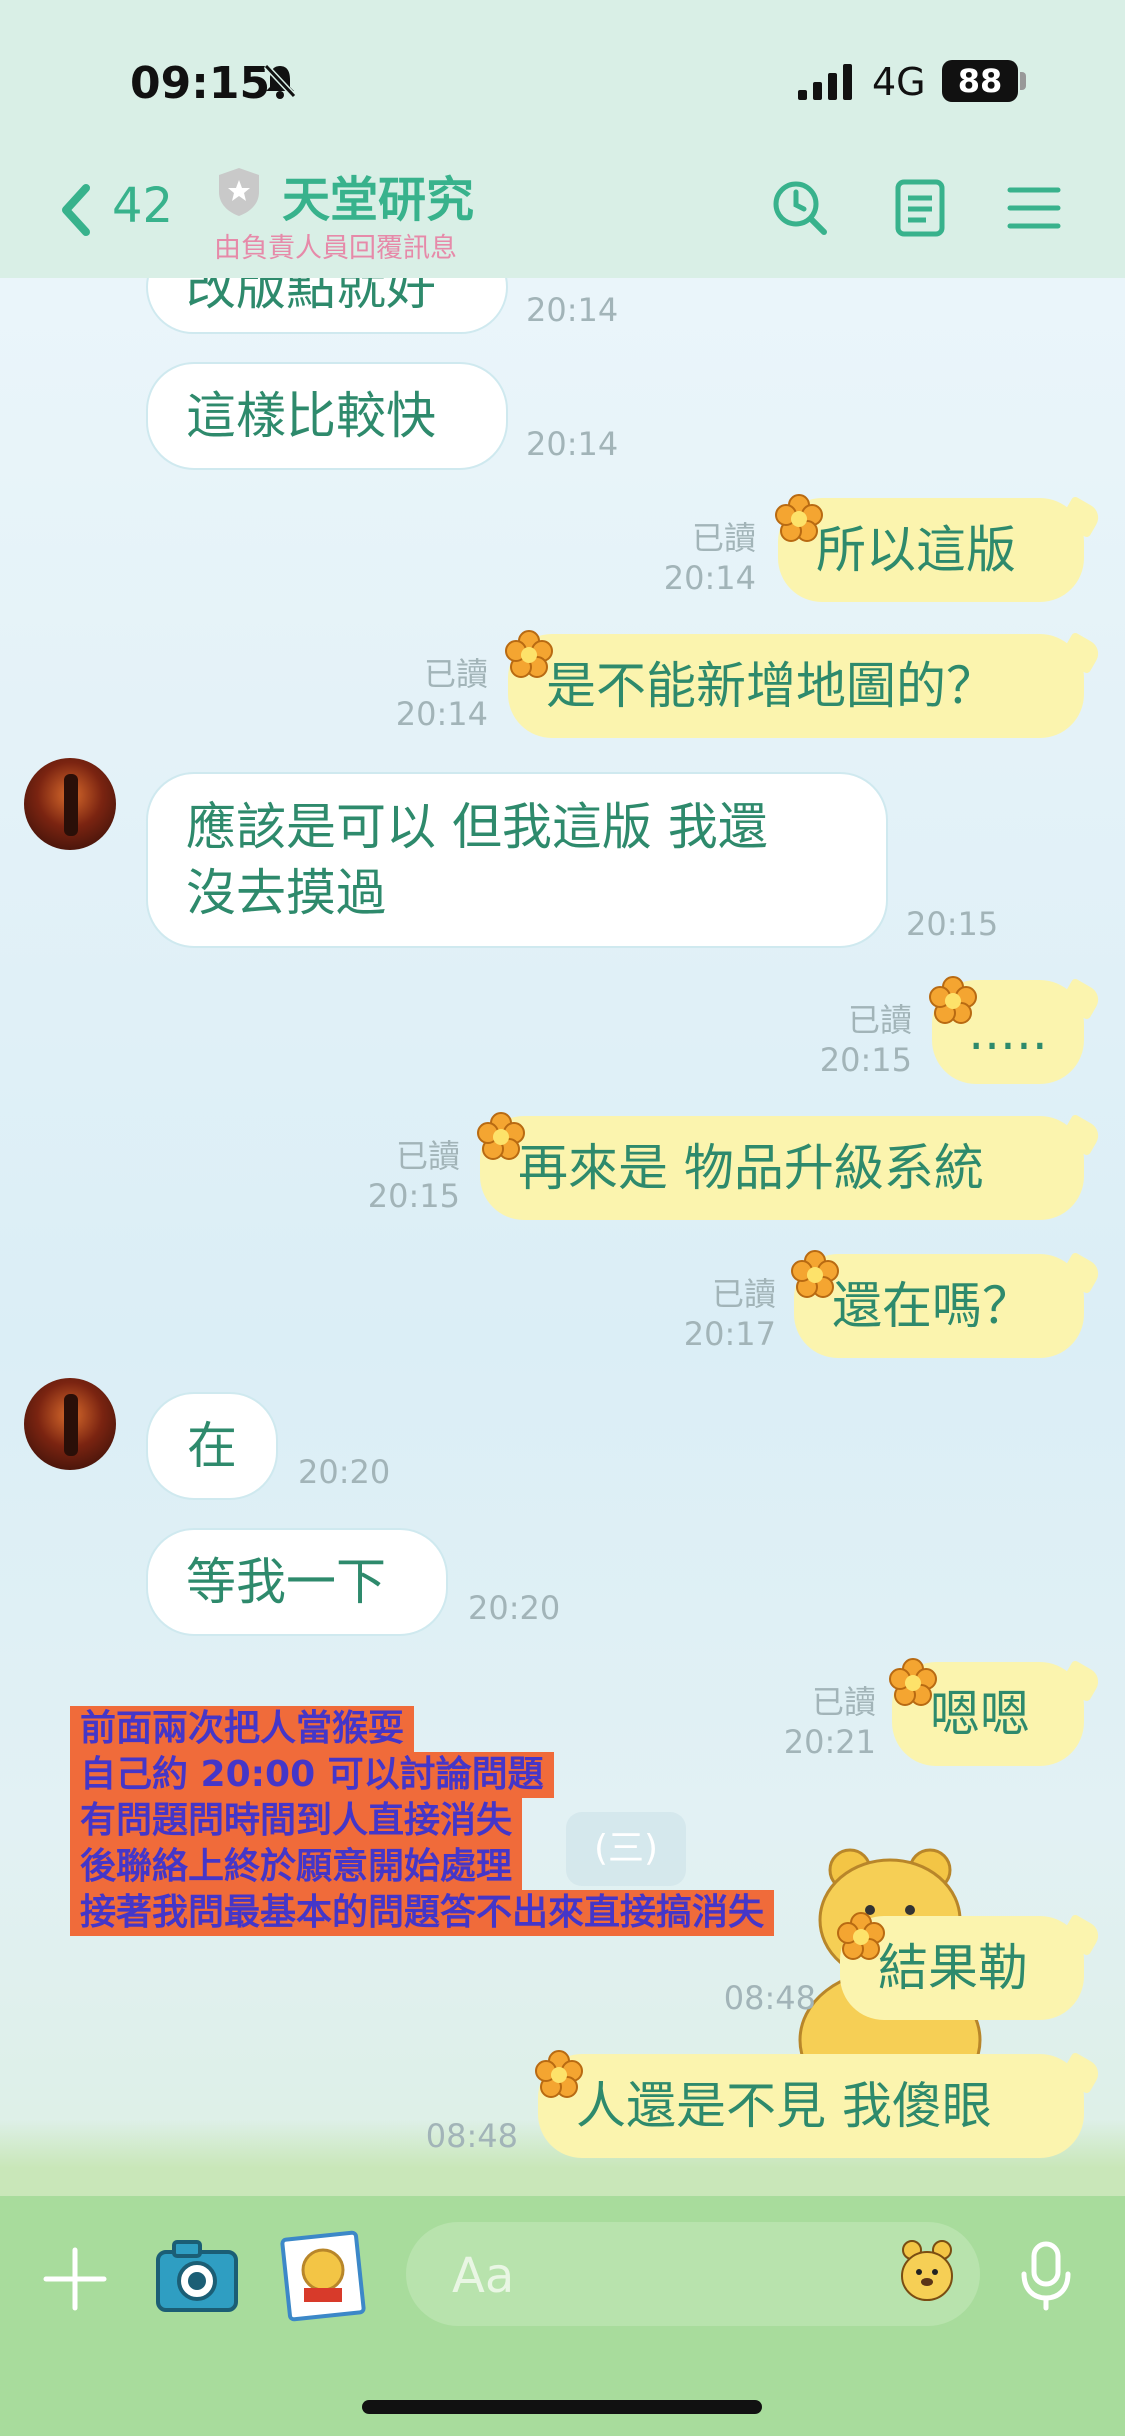 This screenshot has height=2436, width=1125. I want to click on message-text: 嗯嗯, so click(980, 1714).